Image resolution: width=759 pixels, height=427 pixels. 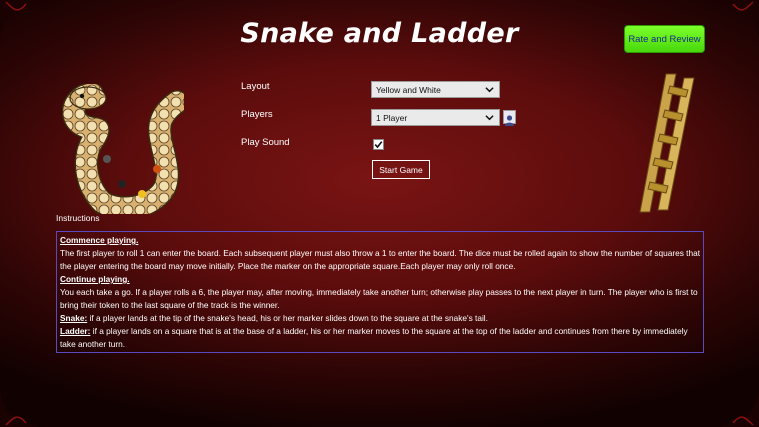 I want to click on instructions-heading: Instructions, so click(x=78, y=218).